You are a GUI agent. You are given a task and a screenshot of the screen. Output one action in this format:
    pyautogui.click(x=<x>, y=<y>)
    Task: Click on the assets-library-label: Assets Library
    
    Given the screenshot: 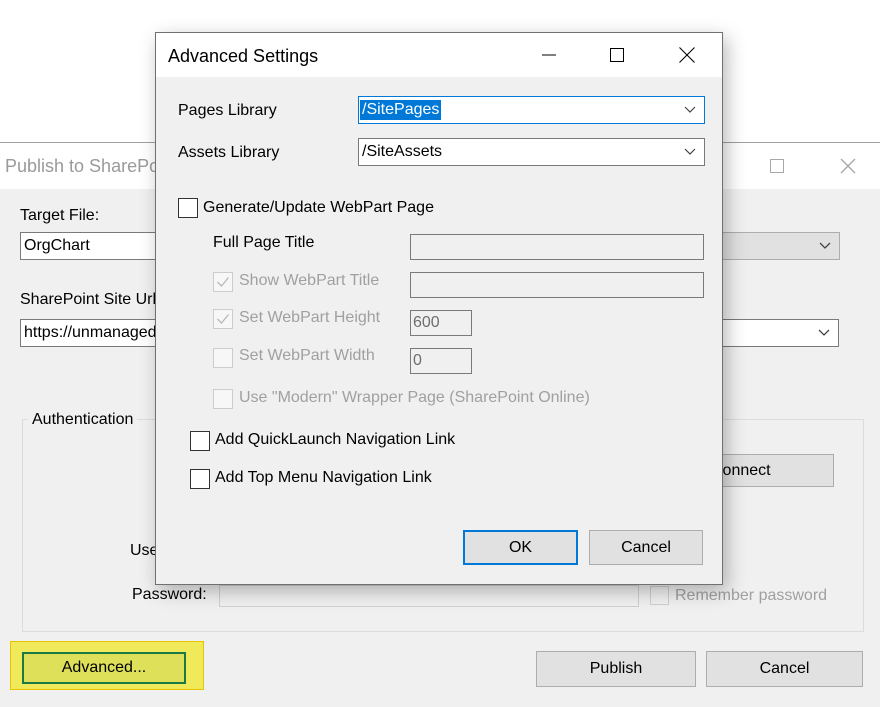 What is the action you would take?
    pyautogui.click(x=229, y=152)
    